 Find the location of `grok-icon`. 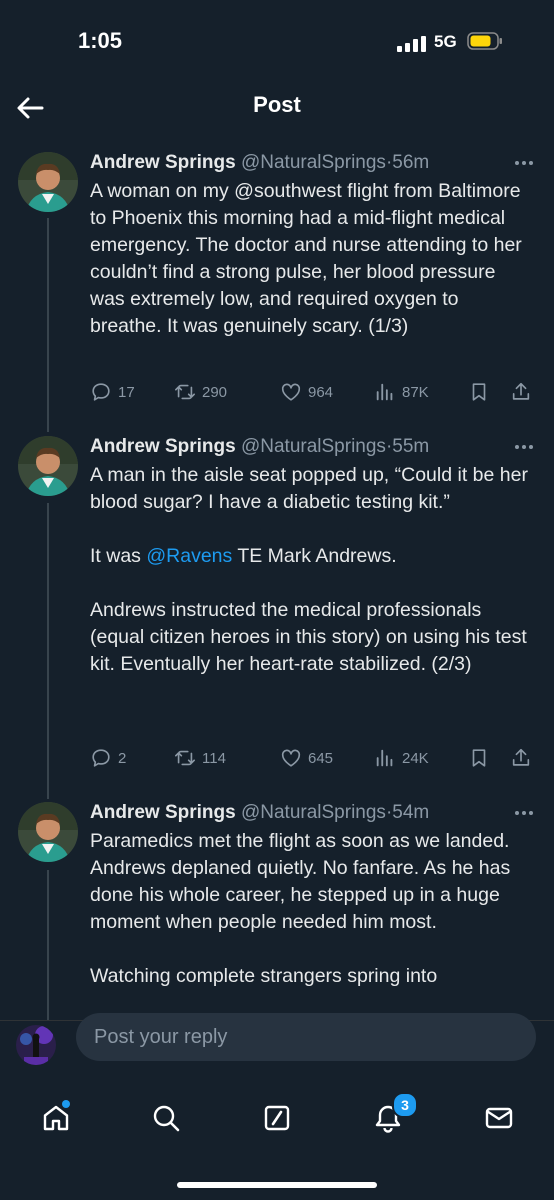

grok-icon is located at coordinates (277, 1118).